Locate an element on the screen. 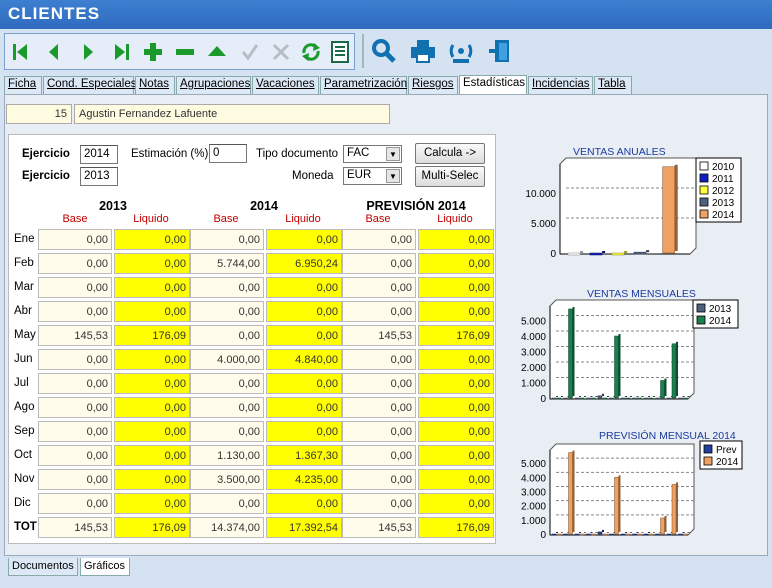  add-button is located at coordinates (153, 52).